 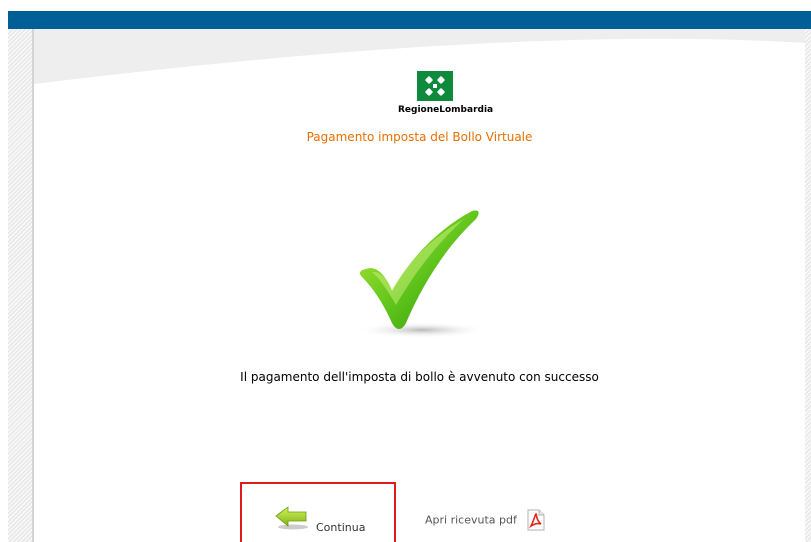 I want to click on top-margin, so click(x=405, y=5).